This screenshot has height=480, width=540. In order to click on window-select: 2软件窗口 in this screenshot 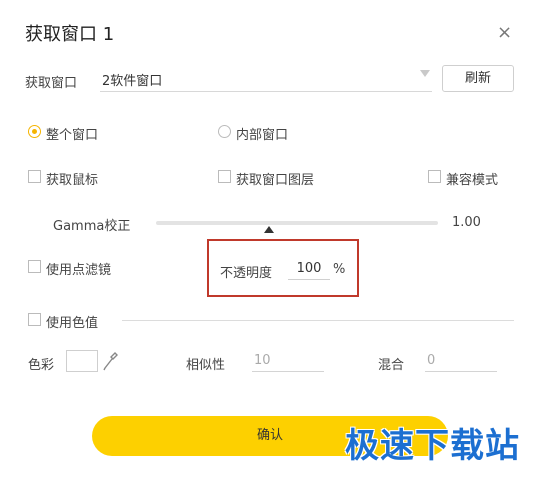, I will do `click(266, 79)`.